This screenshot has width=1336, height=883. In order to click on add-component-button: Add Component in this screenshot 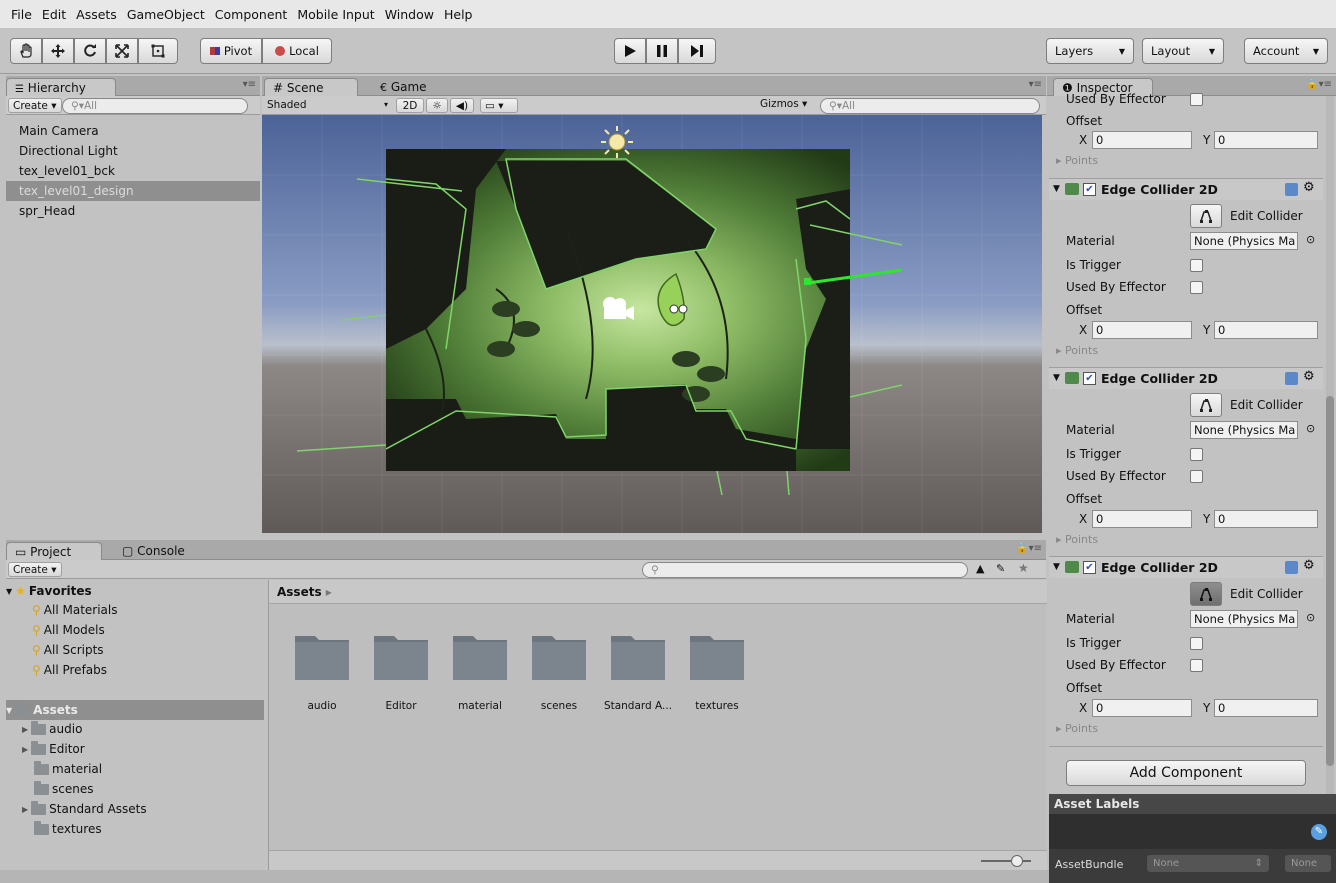, I will do `click(1186, 773)`.